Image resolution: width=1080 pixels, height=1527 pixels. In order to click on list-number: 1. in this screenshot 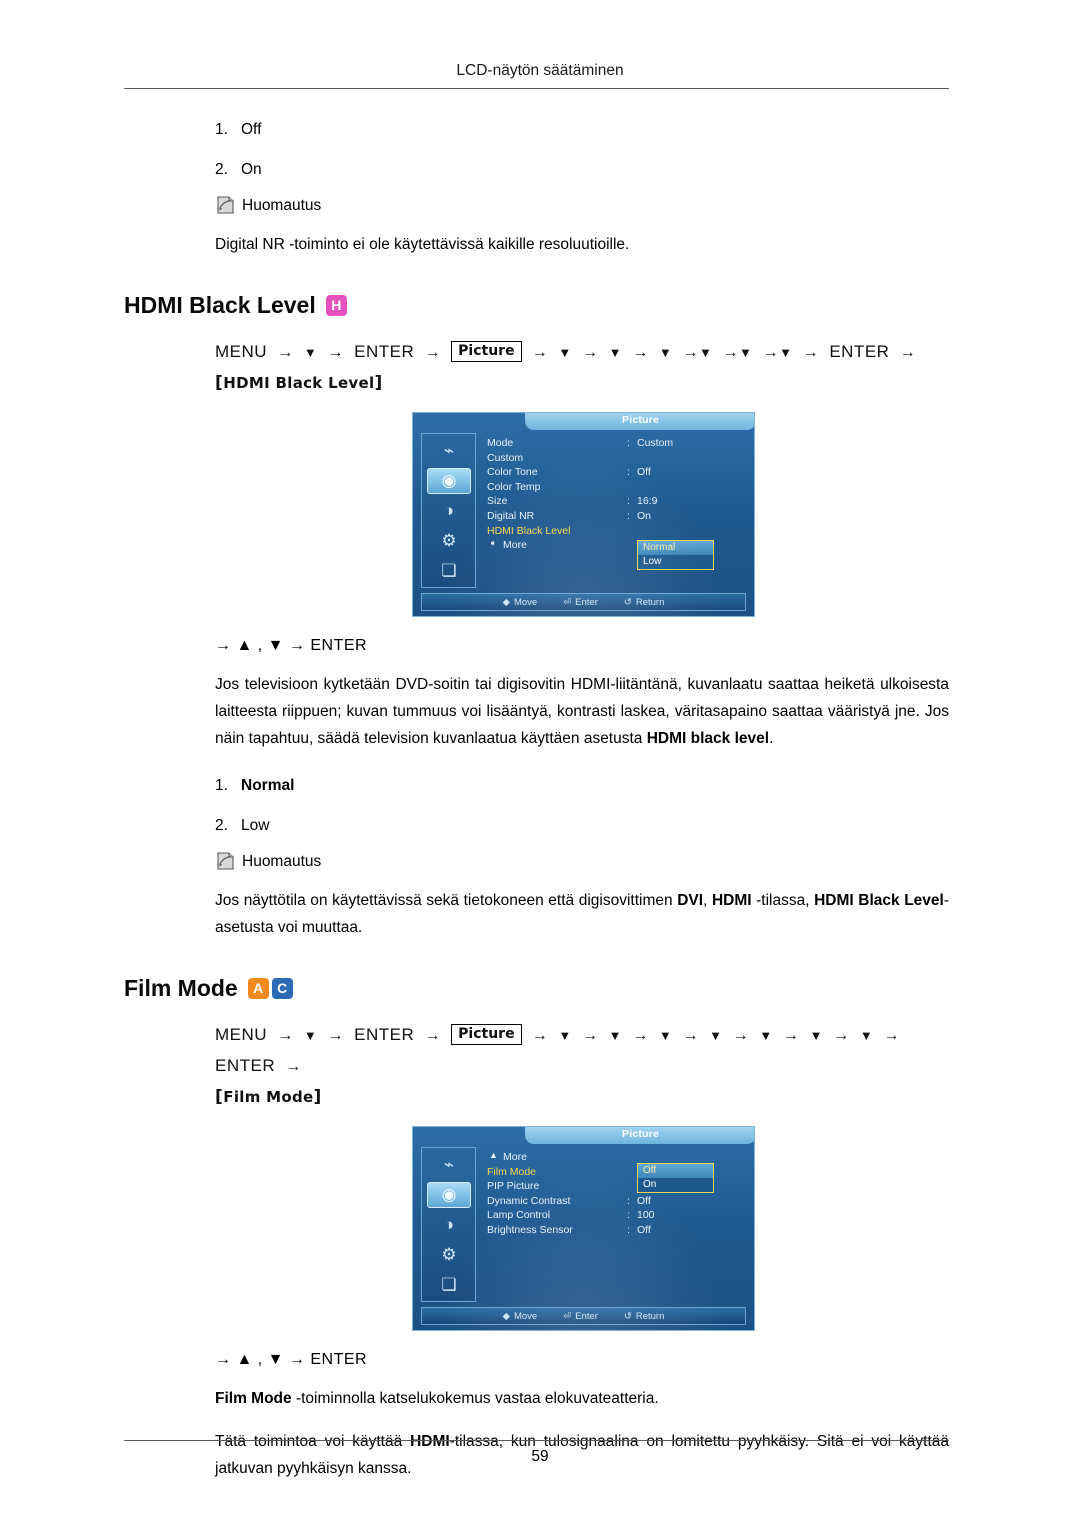, I will do `click(221, 129)`.